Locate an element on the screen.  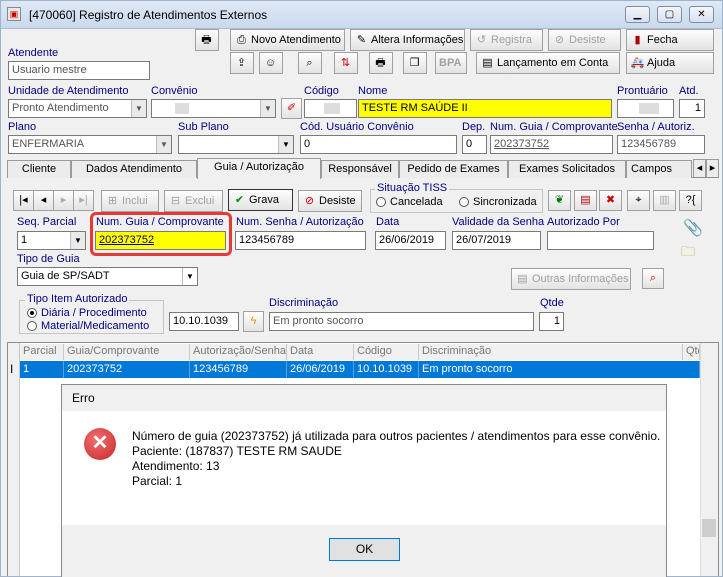
codigo-item-field: 10.10.1039 is located at coordinates (204, 321).